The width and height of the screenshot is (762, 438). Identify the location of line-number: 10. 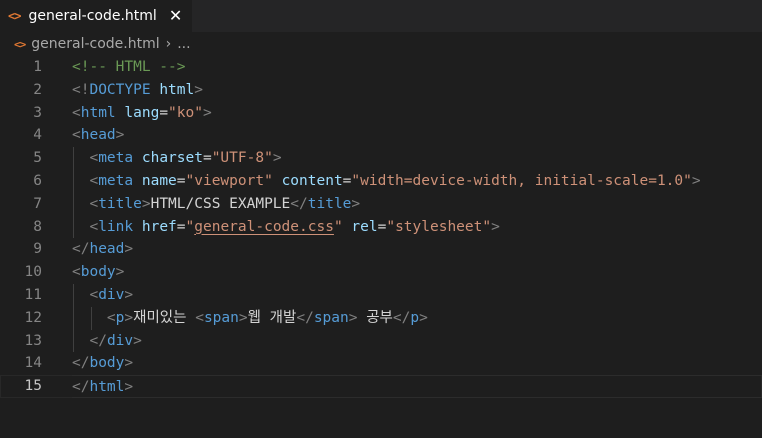
(33, 272).